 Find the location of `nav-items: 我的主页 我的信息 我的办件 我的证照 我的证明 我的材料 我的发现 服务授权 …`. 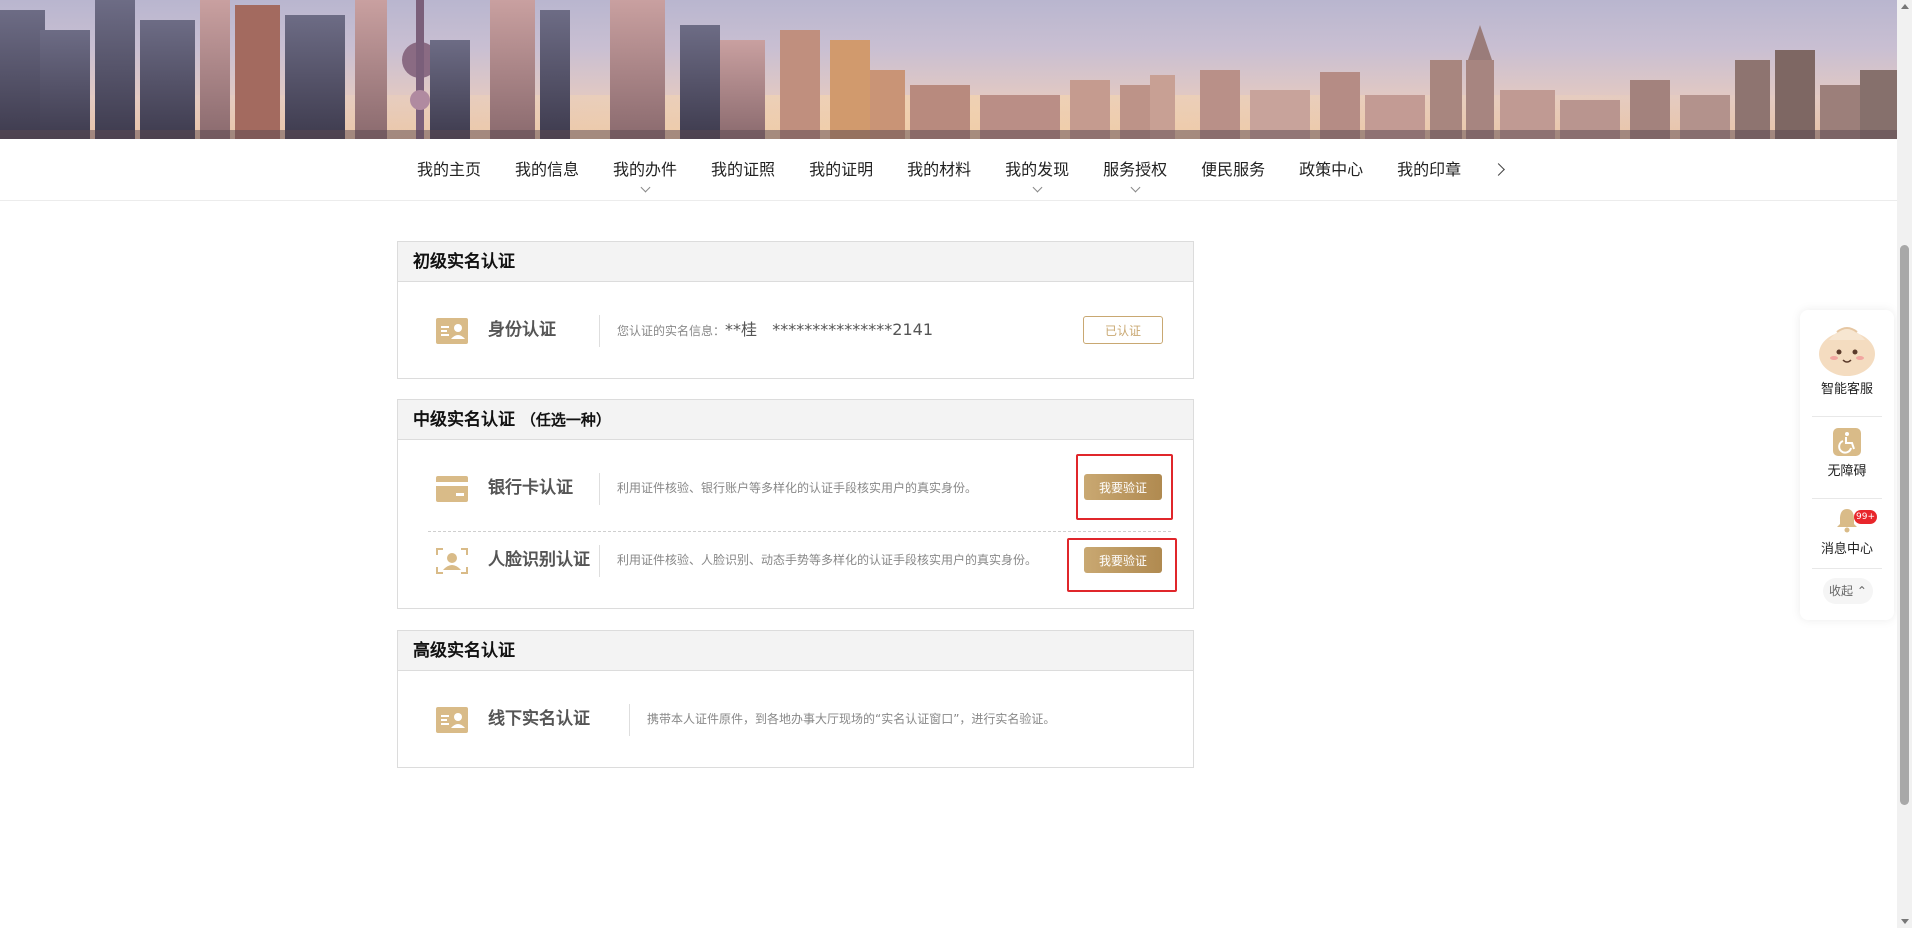

nav-items: 我的主页 我的信息 我的办件 我的证照 我的证明 我的材料 我的发现 服务授权 … is located at coordinates (939, 170).